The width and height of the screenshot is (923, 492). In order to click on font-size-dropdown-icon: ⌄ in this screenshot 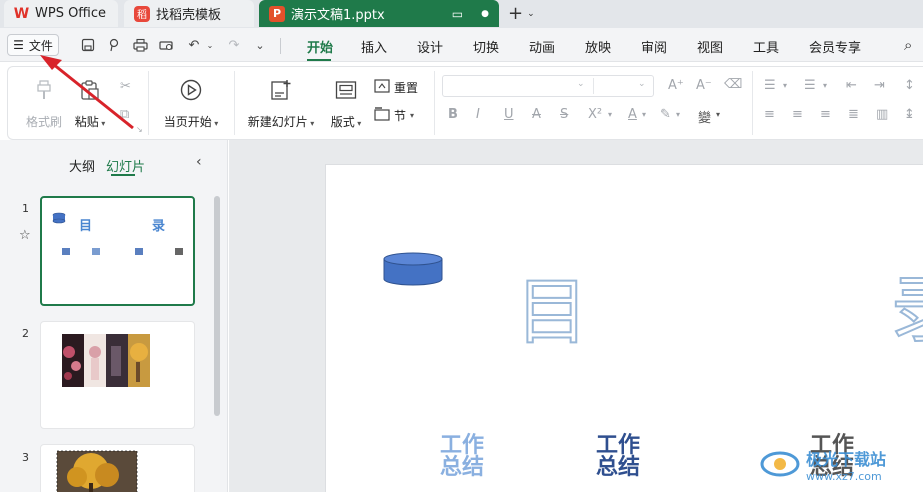, I will do `click(642, 84)`.